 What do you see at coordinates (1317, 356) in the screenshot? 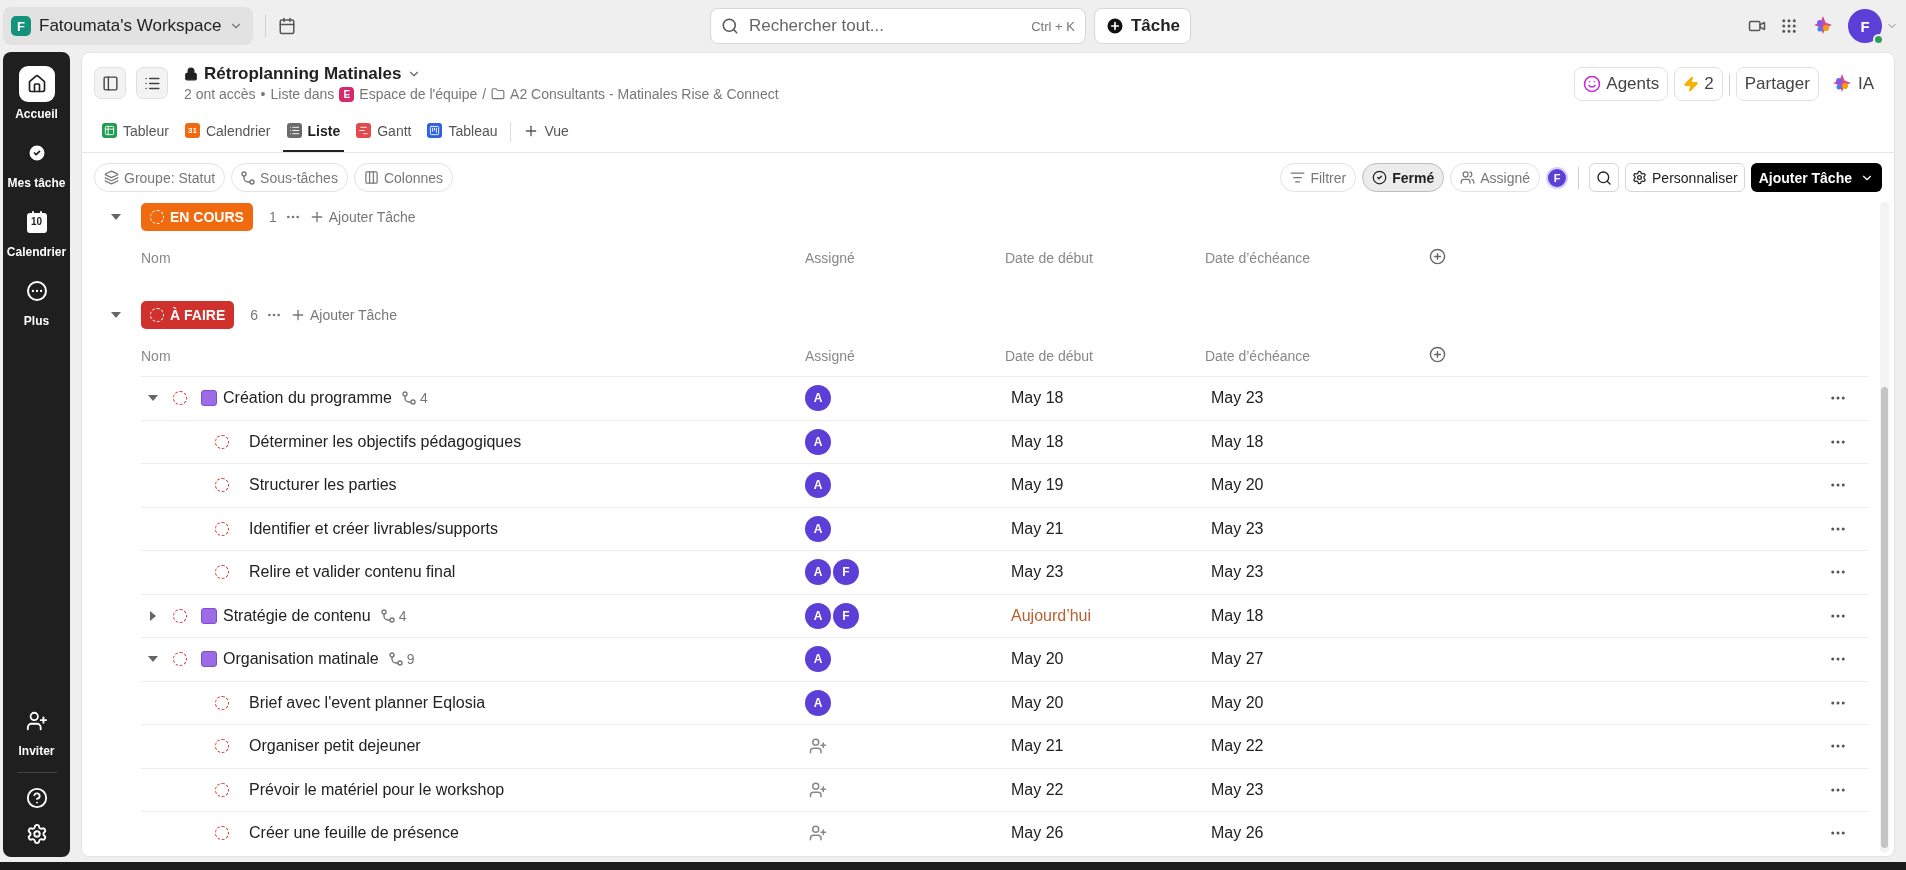
I see `column-header: Date d’échéance` at bounding box center [1317, 356].